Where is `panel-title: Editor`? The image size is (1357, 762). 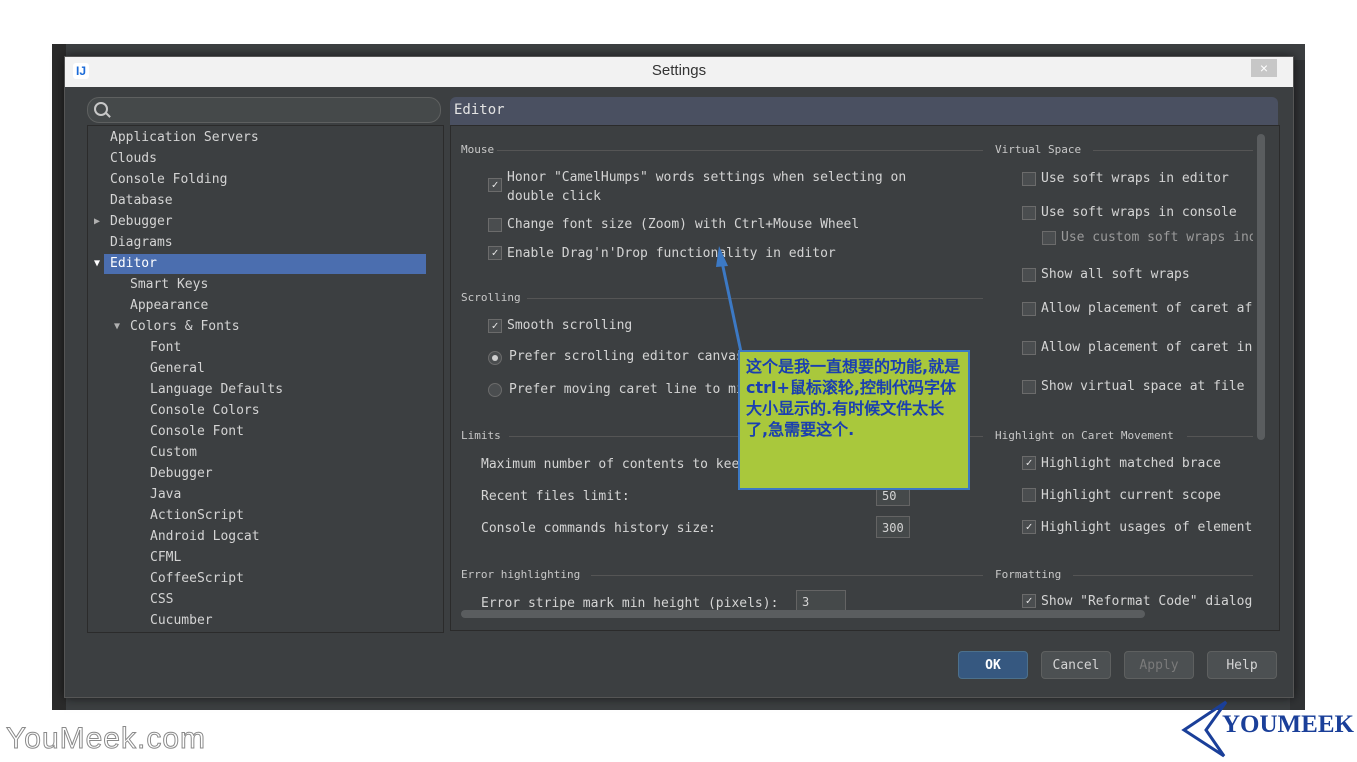 panel-title: Editor is located at coordinates (479, 110).